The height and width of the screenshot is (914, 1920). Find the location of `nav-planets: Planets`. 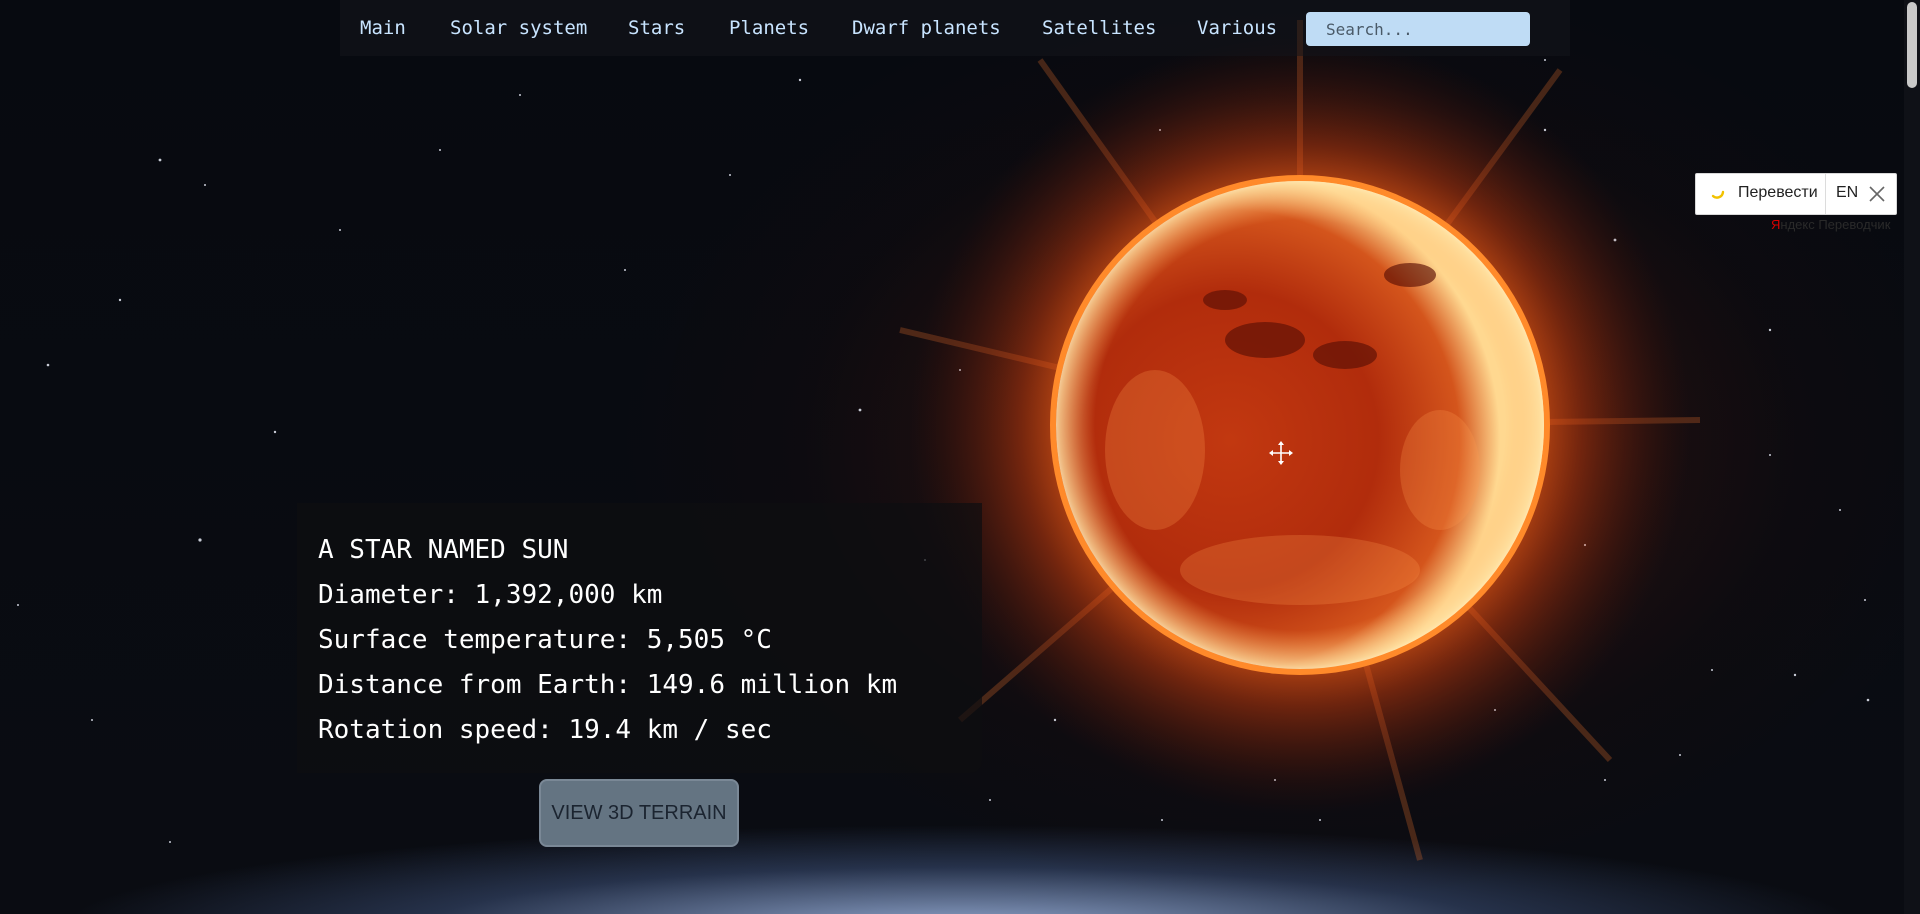

nav-planets: Planets is located at coordinates (769, 28).